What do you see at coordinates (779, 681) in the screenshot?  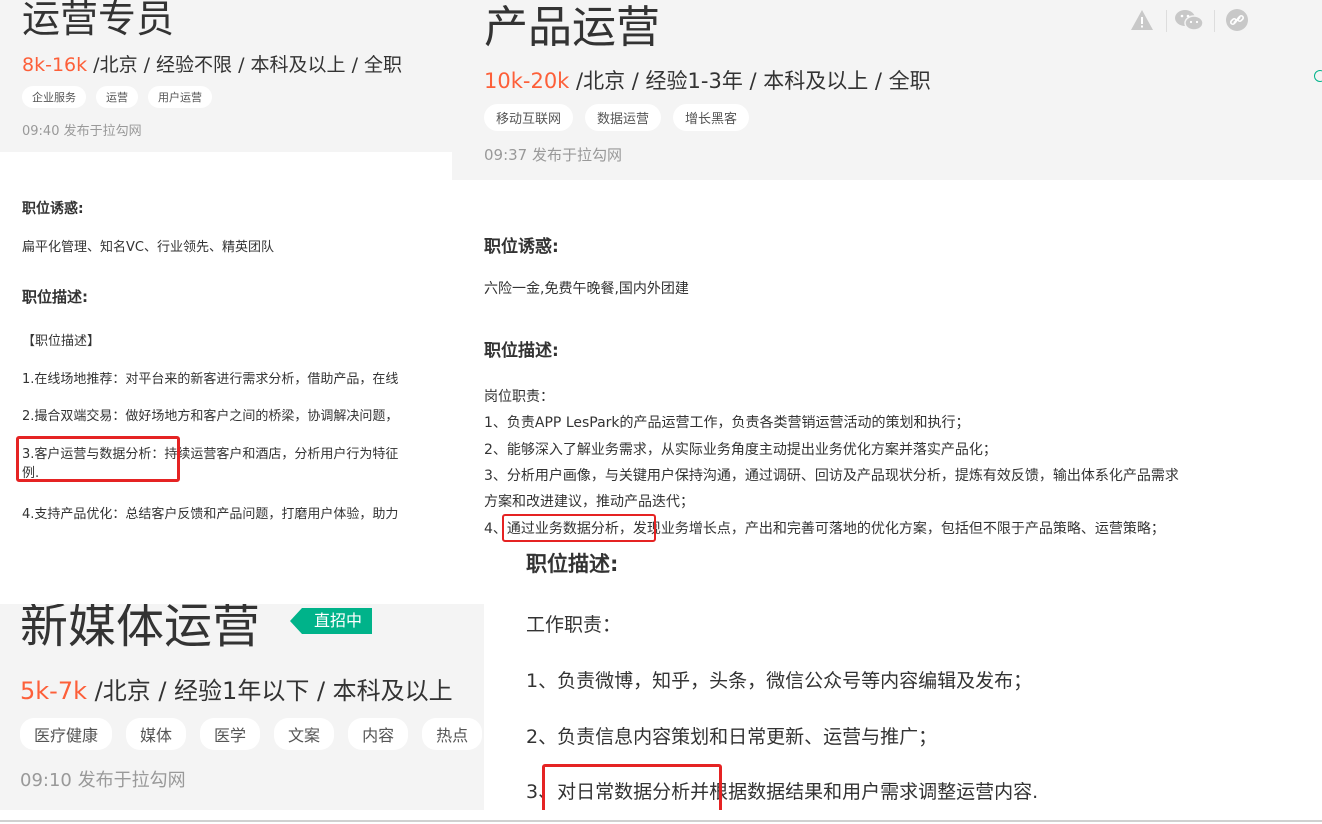 I see `desc-line: 1、负责微博，知乎，头条，微信公众号等内容编辑及发布；` at bounding box center [779, 681].